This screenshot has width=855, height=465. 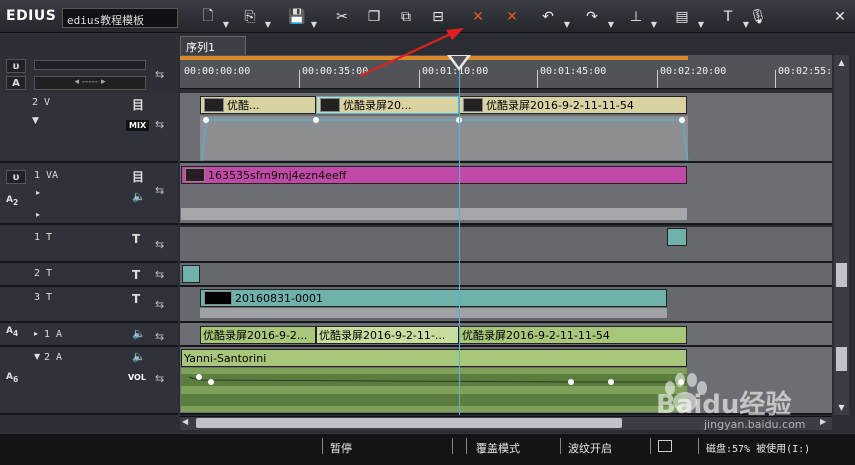 What do you see at coordinates (506, 275) in the screenshot?
I see `lane-t2` at bounding box center [506, 275].